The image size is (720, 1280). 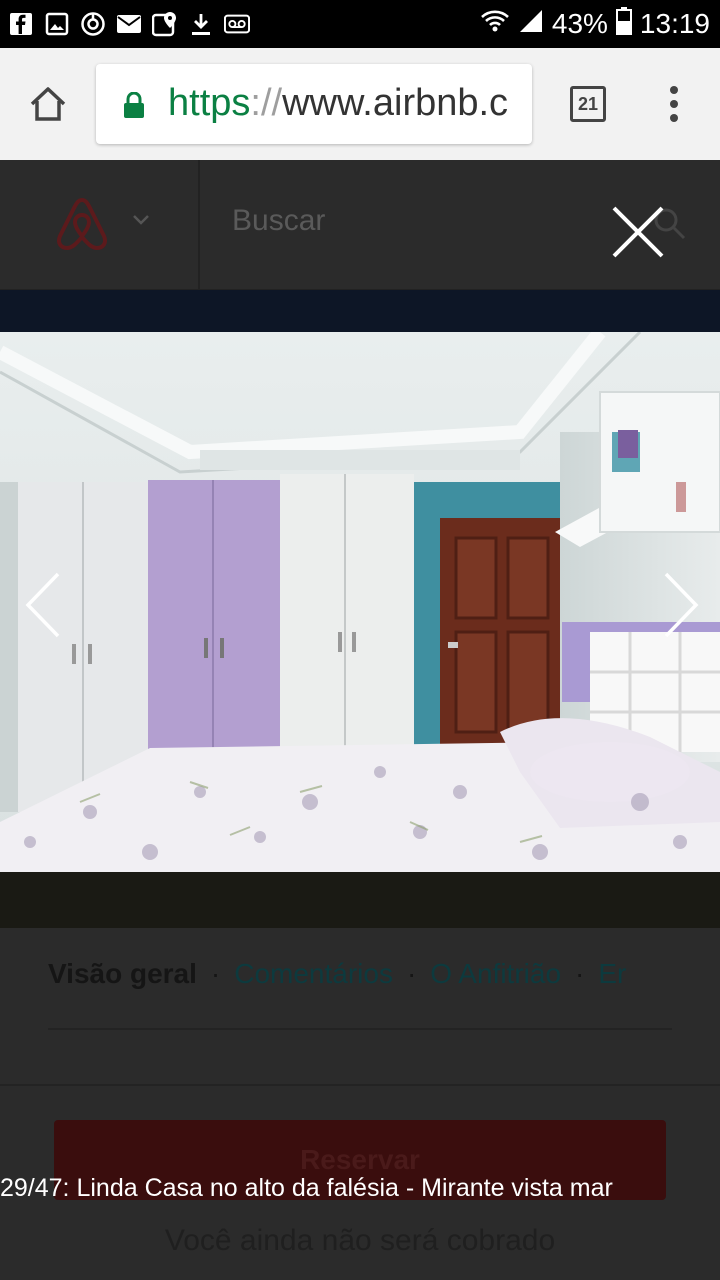 I want to click on voicemail-icon, so click(x=237, y=24).